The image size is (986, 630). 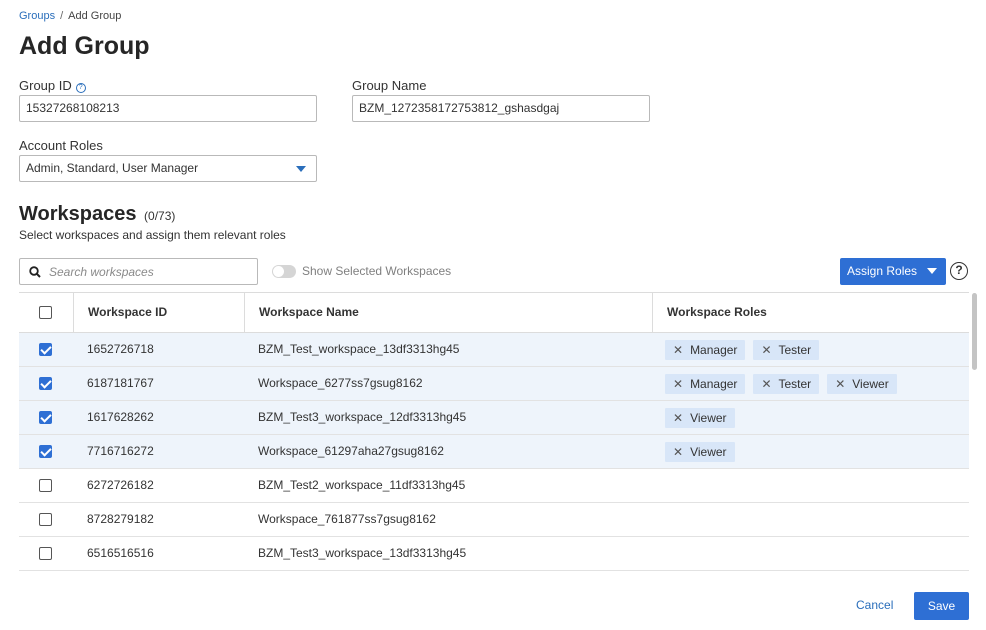 I want to click on workspace-name-cell: Workspace_61297aha27gsug8162, so click(x=351, y=451).